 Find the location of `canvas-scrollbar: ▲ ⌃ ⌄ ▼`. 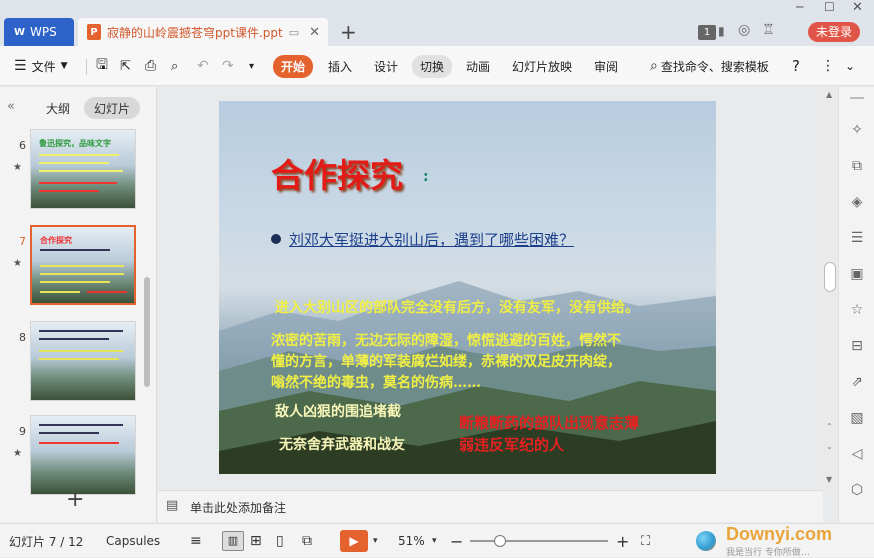

canvas-scrollbar: ▲ ⌃ ⌄ ▼ is located at coordinates (830, 288).